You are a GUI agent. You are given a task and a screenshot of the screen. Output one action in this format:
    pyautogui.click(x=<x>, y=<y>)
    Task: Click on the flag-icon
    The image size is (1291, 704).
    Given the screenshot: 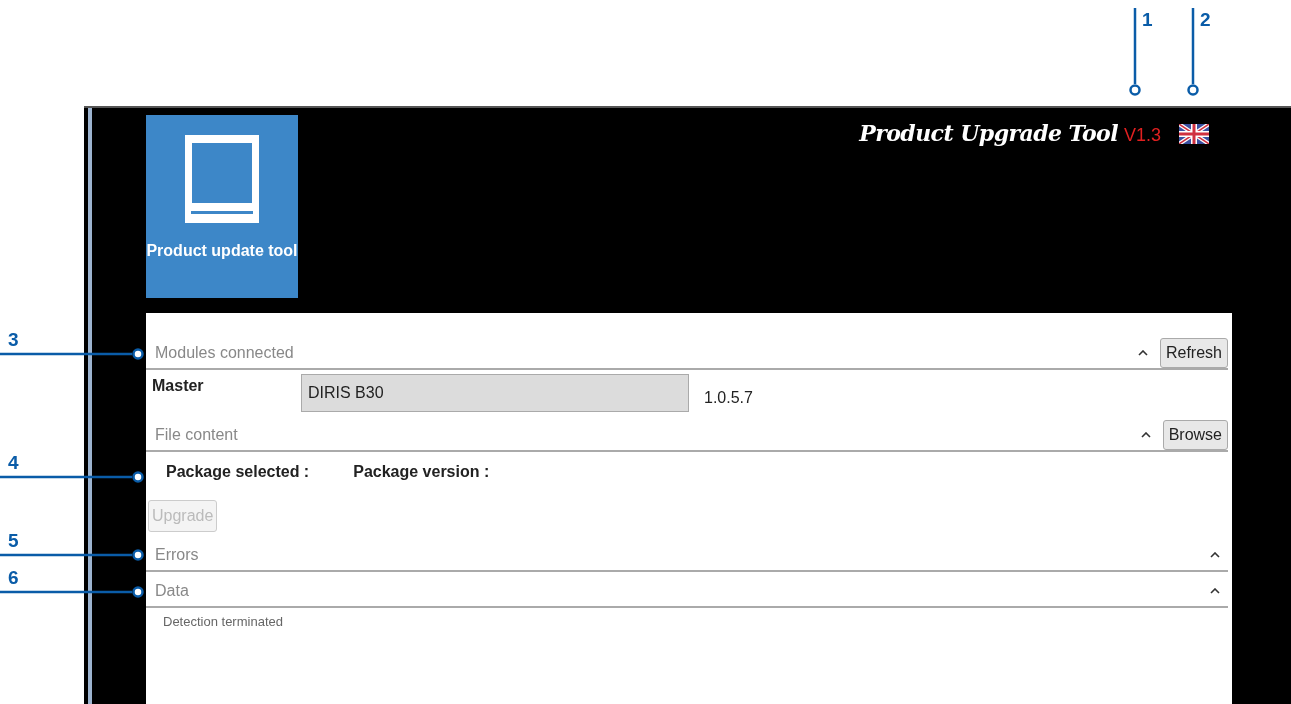 What is the action you would take?
    pyautogui.click(x=1194, y=133)
    